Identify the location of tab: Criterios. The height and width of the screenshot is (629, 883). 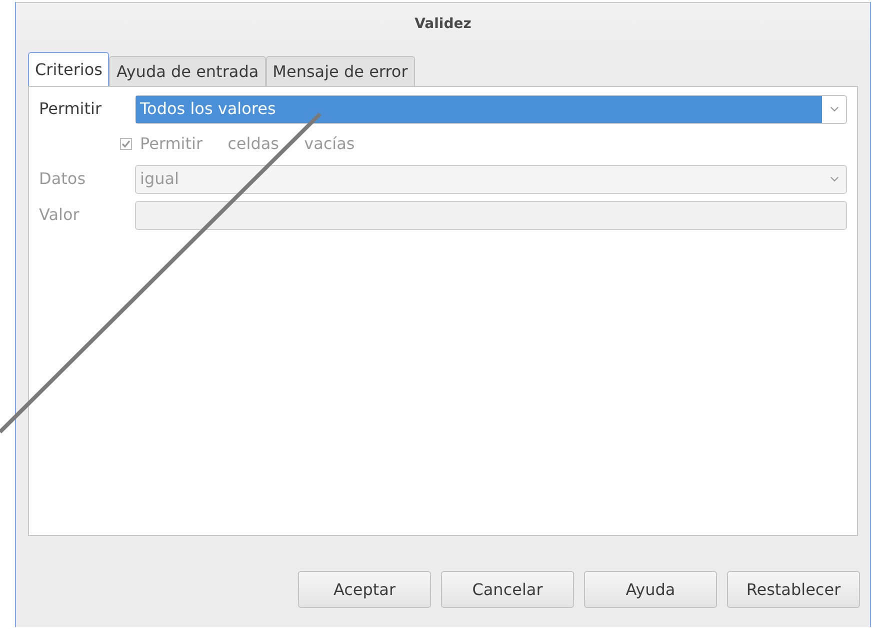
(69, 69).